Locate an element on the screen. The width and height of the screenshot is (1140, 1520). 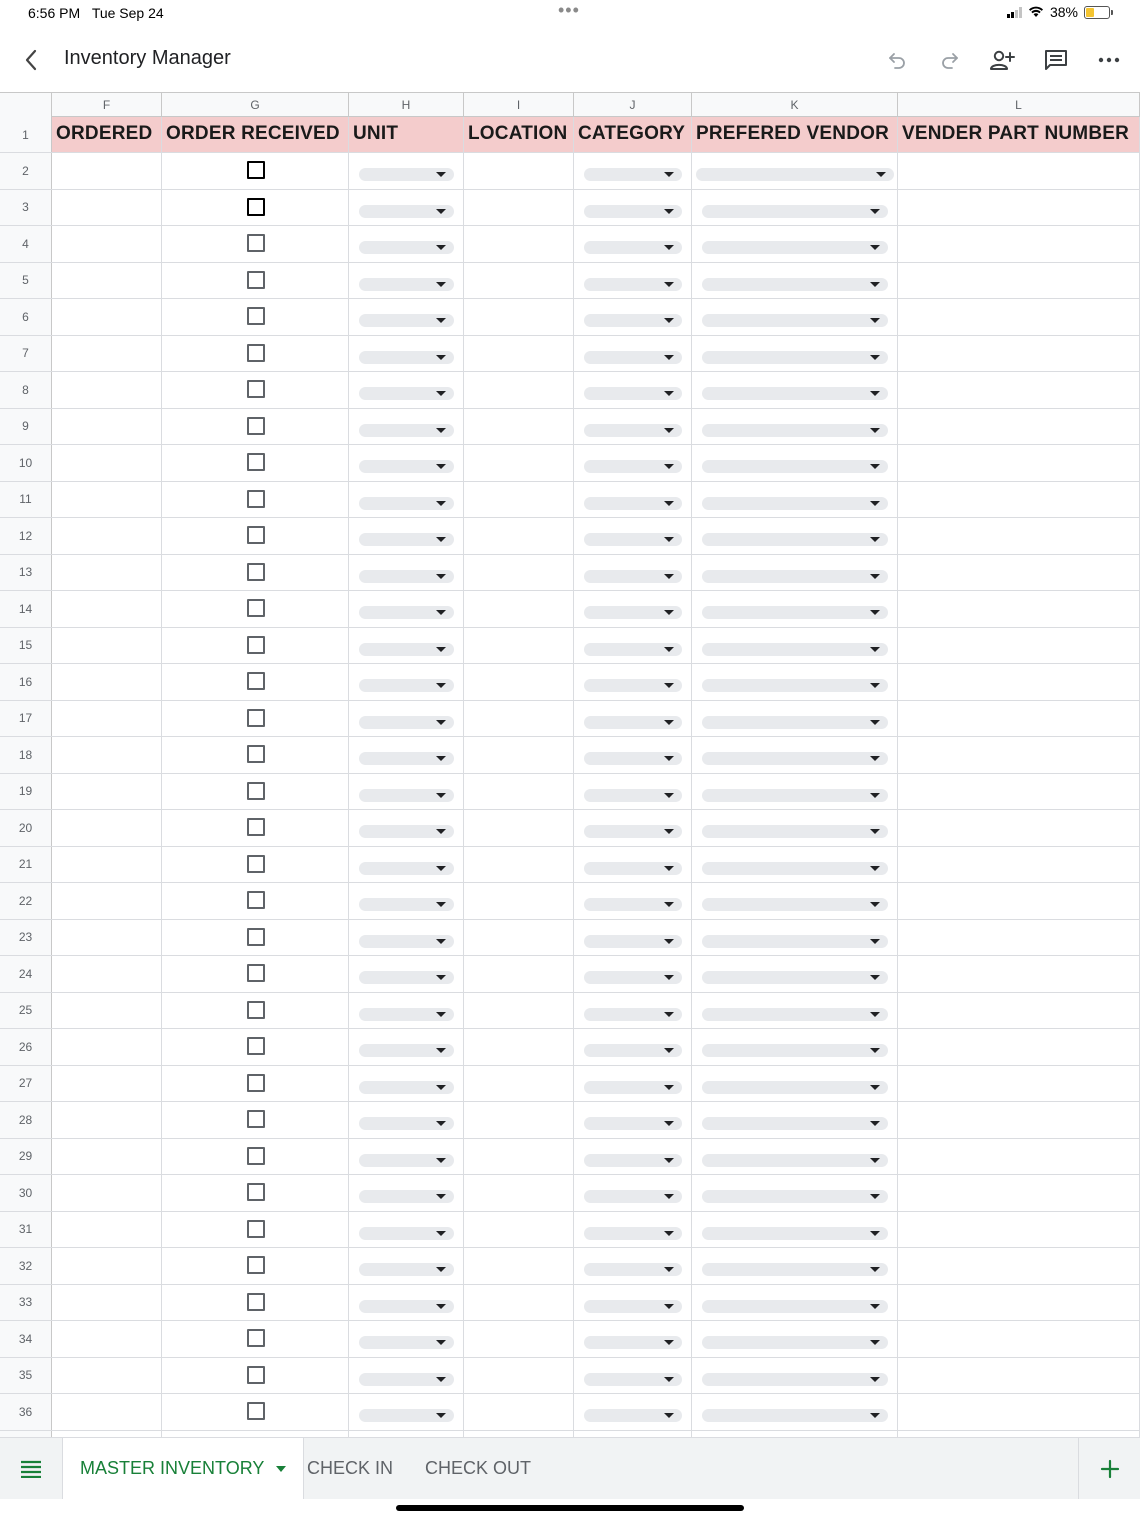
row-number: 7 is located at coordinates (26, 353).